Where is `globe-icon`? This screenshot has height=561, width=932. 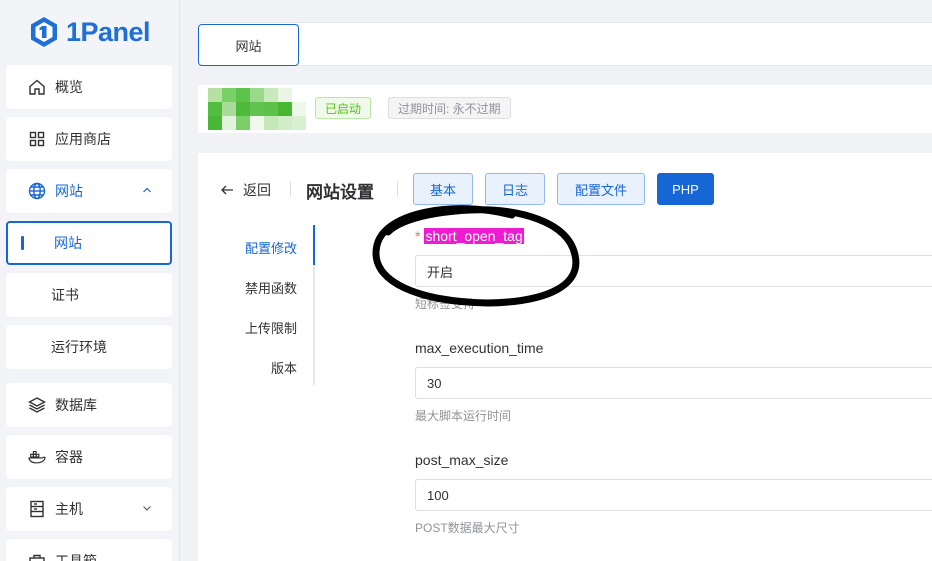 globe-icon is located at coordinates (37, 191).